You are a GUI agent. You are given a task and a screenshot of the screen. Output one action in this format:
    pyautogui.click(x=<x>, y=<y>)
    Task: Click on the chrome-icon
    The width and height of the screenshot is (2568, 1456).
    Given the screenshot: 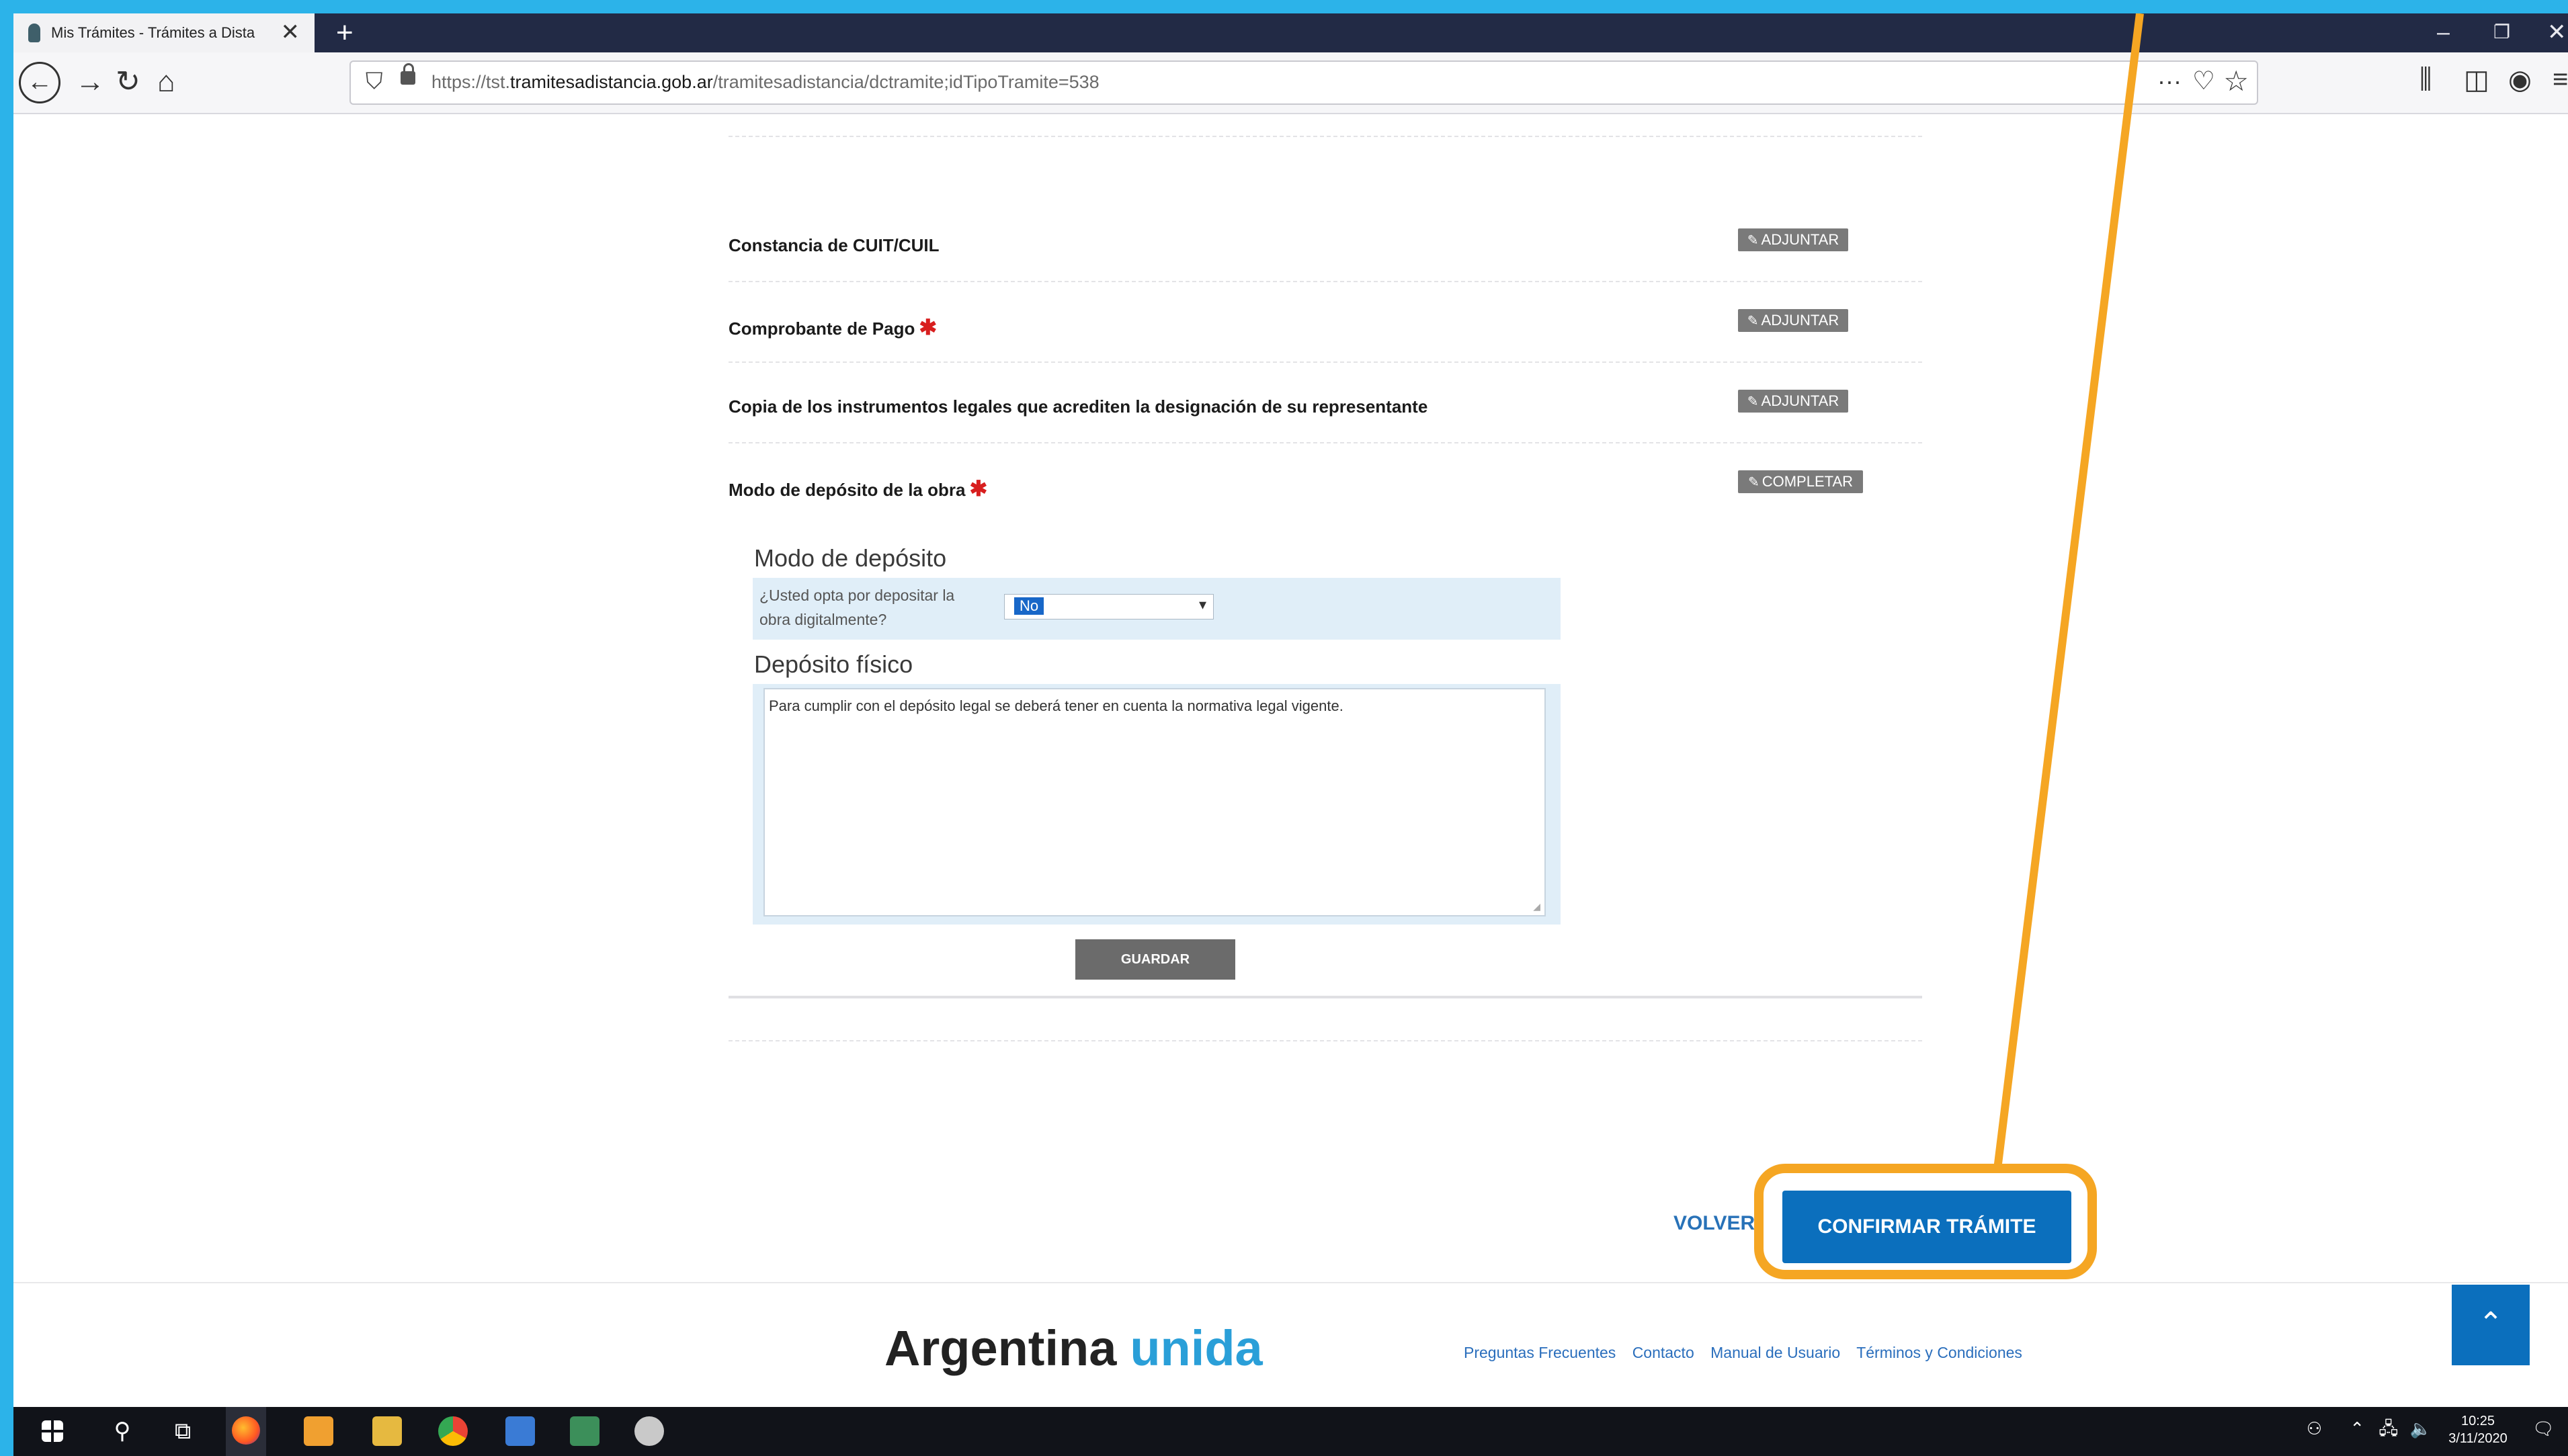 What is the action you would take?
    pyautogui.click(x=453, y=1431)
    